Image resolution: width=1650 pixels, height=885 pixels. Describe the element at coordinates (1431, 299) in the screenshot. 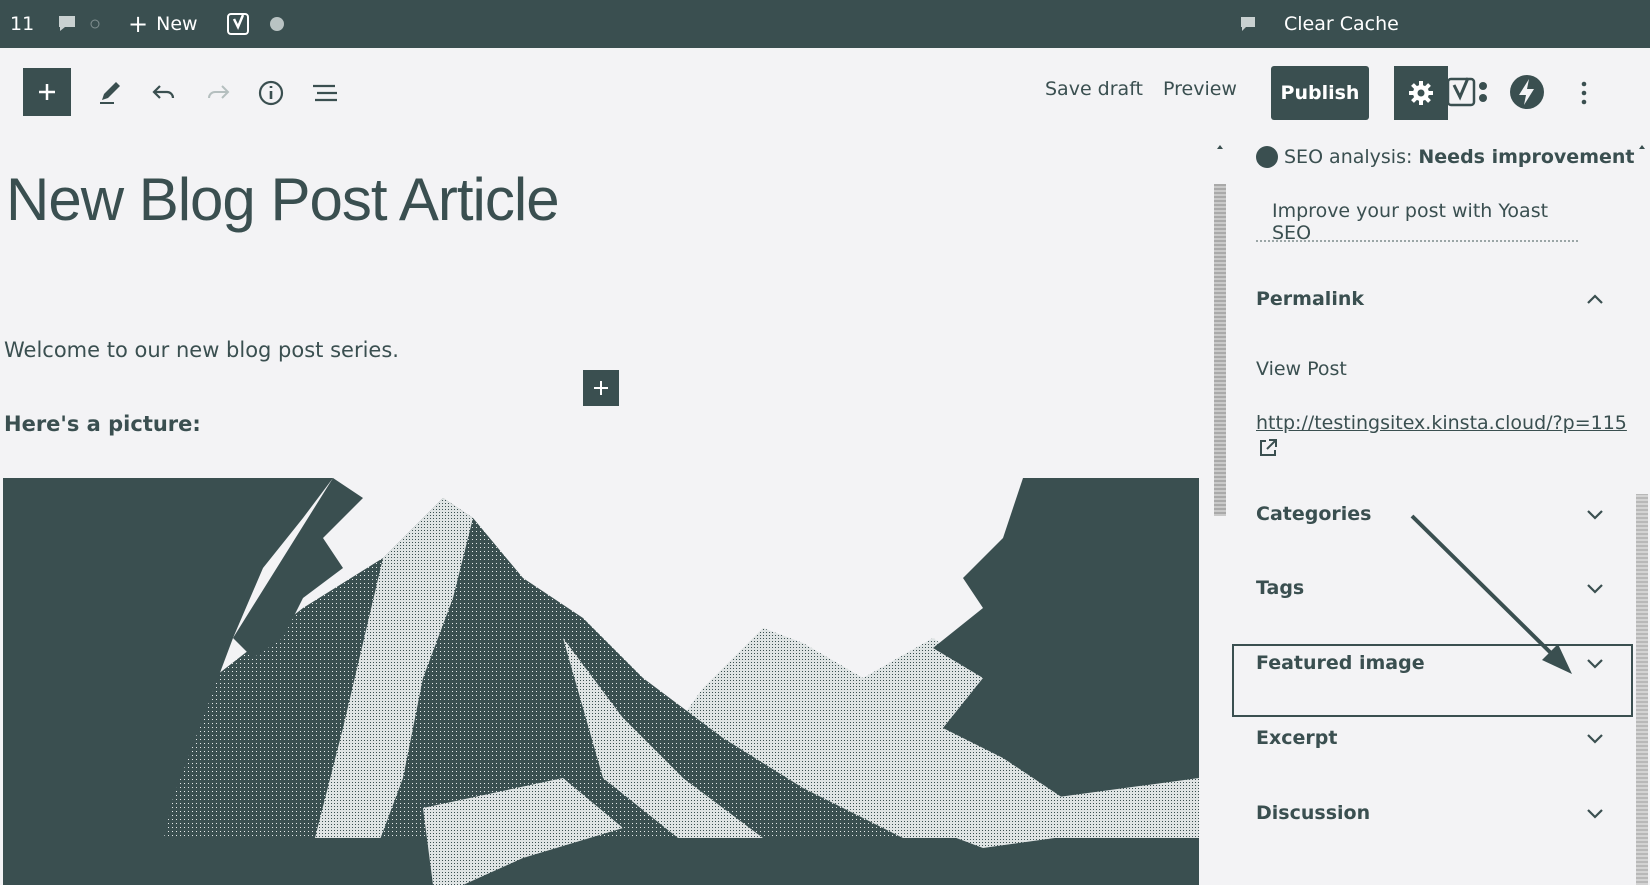

I see `panel-permalink: Permalink` at that location.